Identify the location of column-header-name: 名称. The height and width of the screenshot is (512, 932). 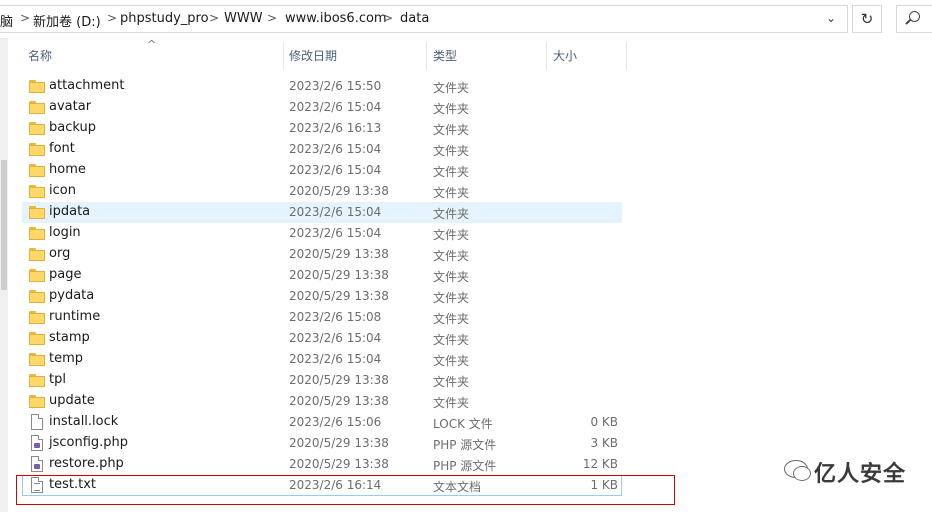
(40, 56).